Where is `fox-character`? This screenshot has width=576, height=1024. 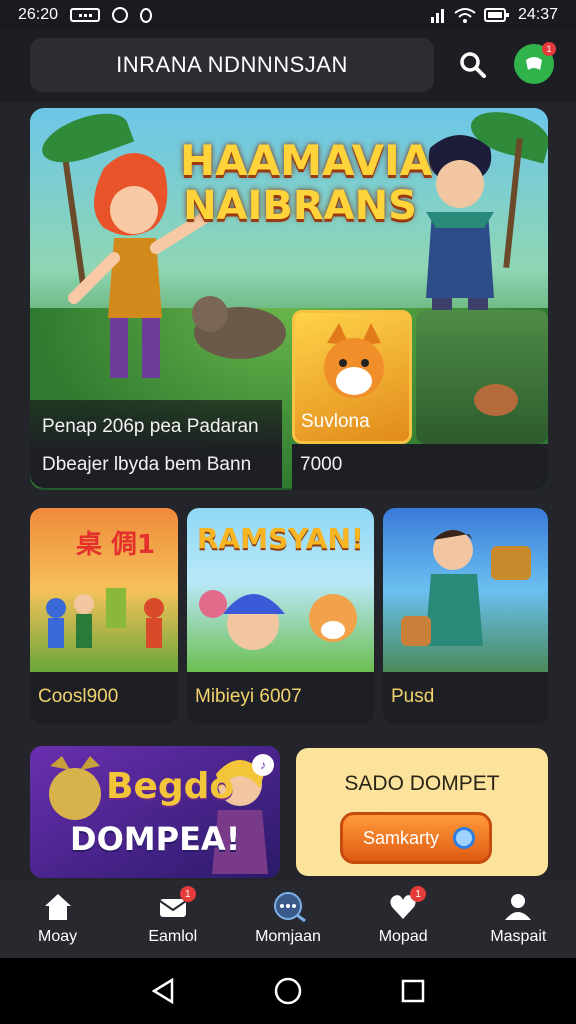 fox-character is located at coordinates (354, 360).